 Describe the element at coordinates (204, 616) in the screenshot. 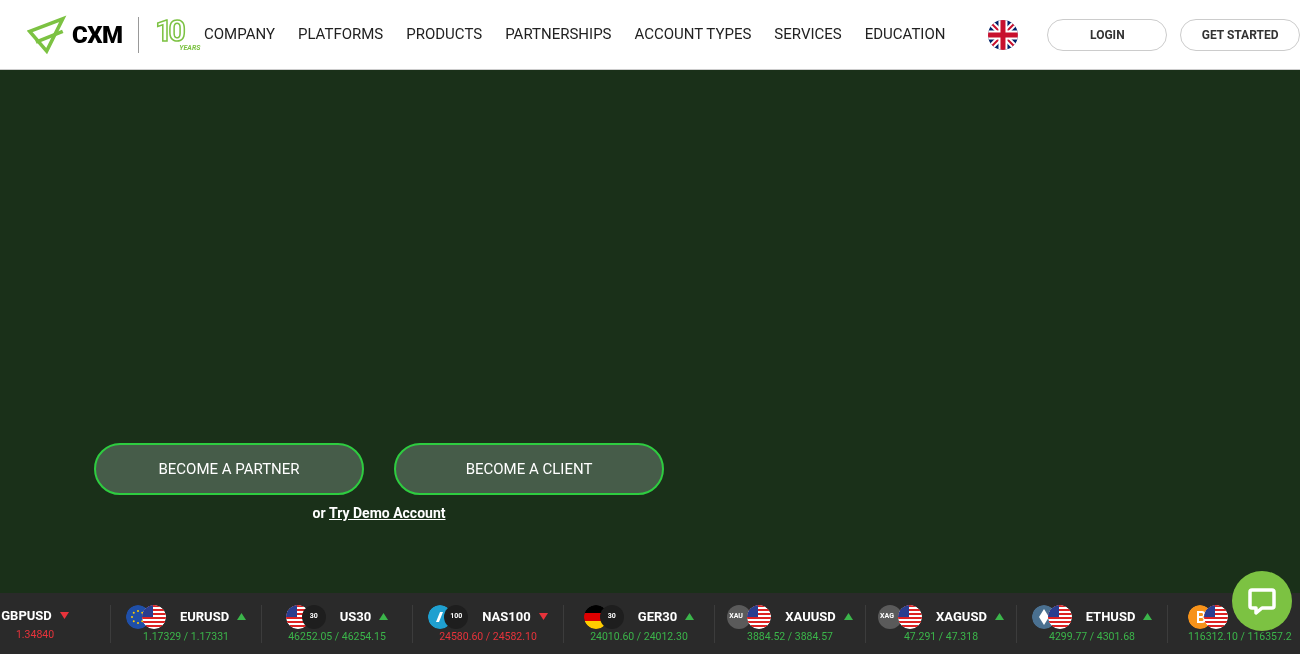

I see `ticker-symbol: EURUSD` at that location.